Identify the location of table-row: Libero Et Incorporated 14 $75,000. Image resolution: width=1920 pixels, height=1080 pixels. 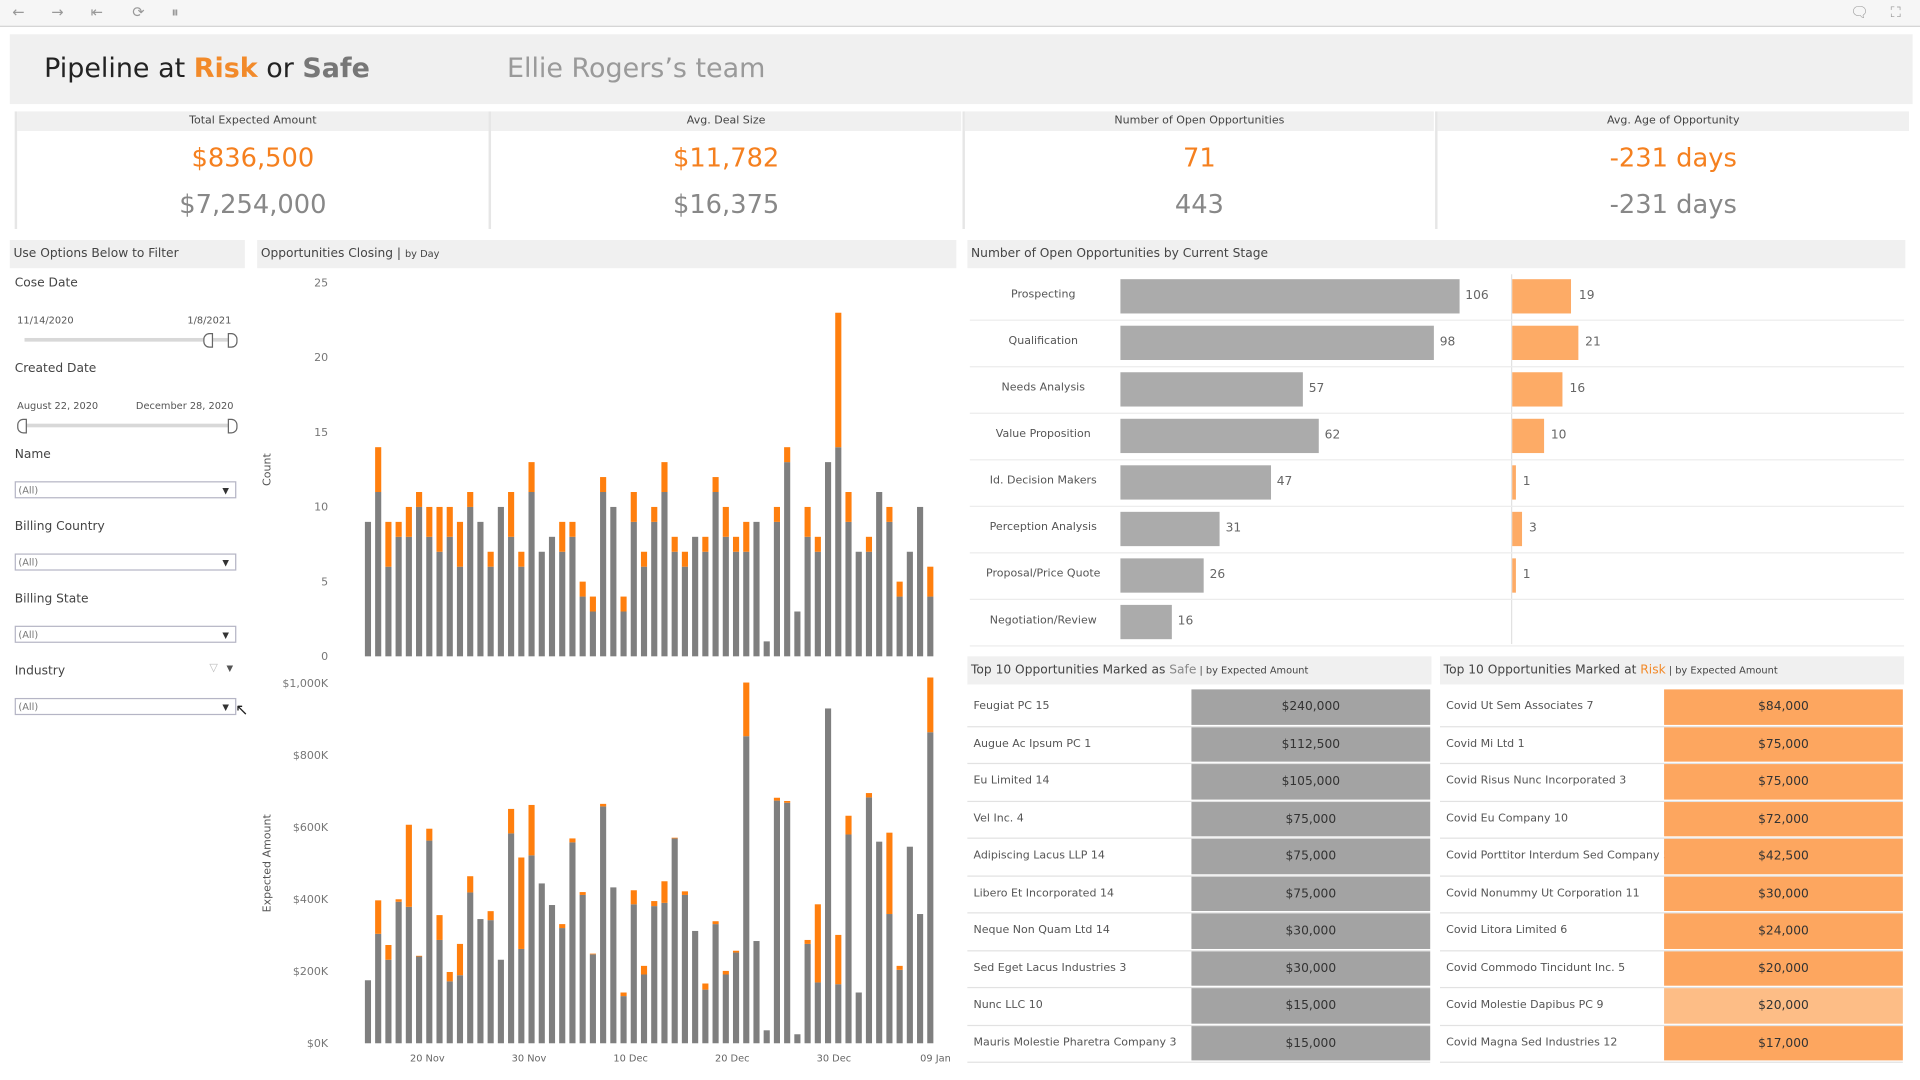
(1199, 895).